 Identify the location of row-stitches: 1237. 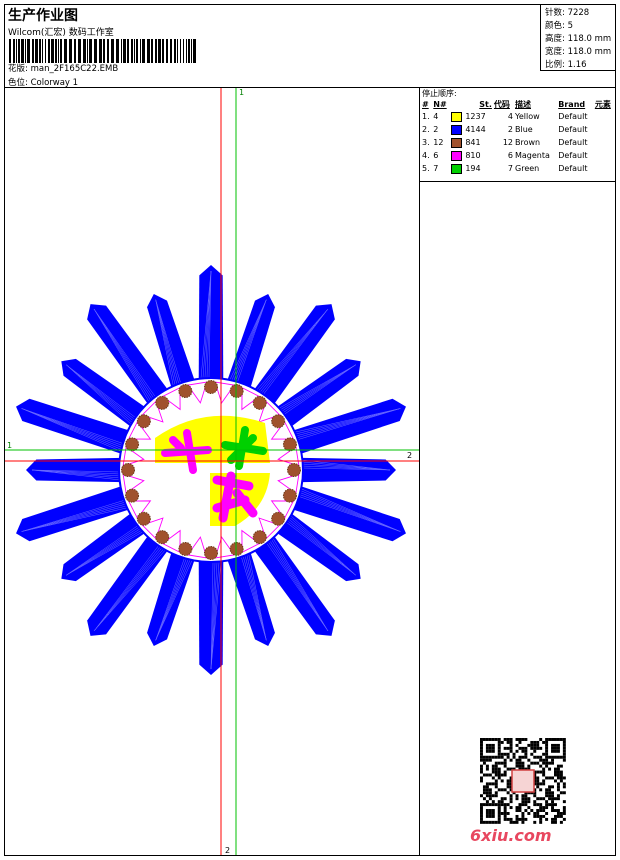
(471, 116).